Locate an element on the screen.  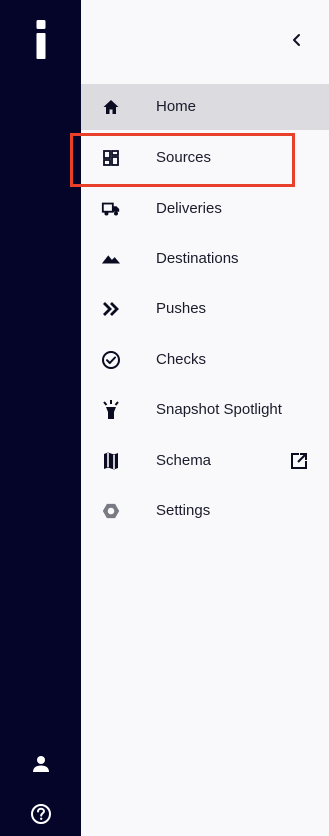
nav-item-schema: Schema is located at coordinates (205, 461).